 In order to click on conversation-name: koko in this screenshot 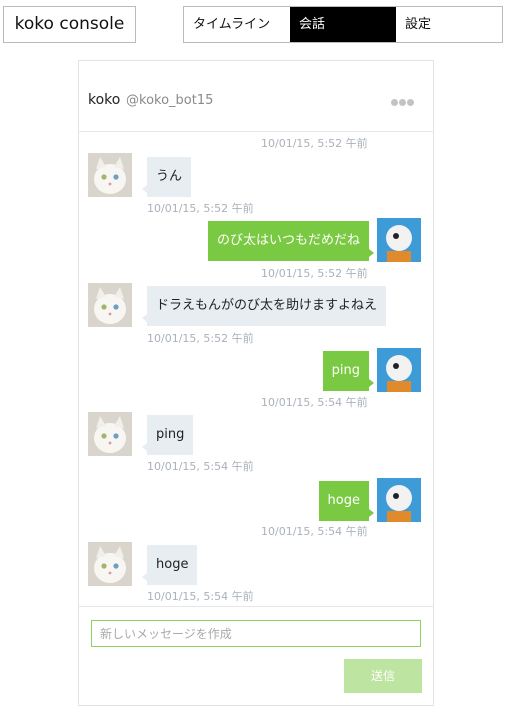, I will do `click(104, 100)`.